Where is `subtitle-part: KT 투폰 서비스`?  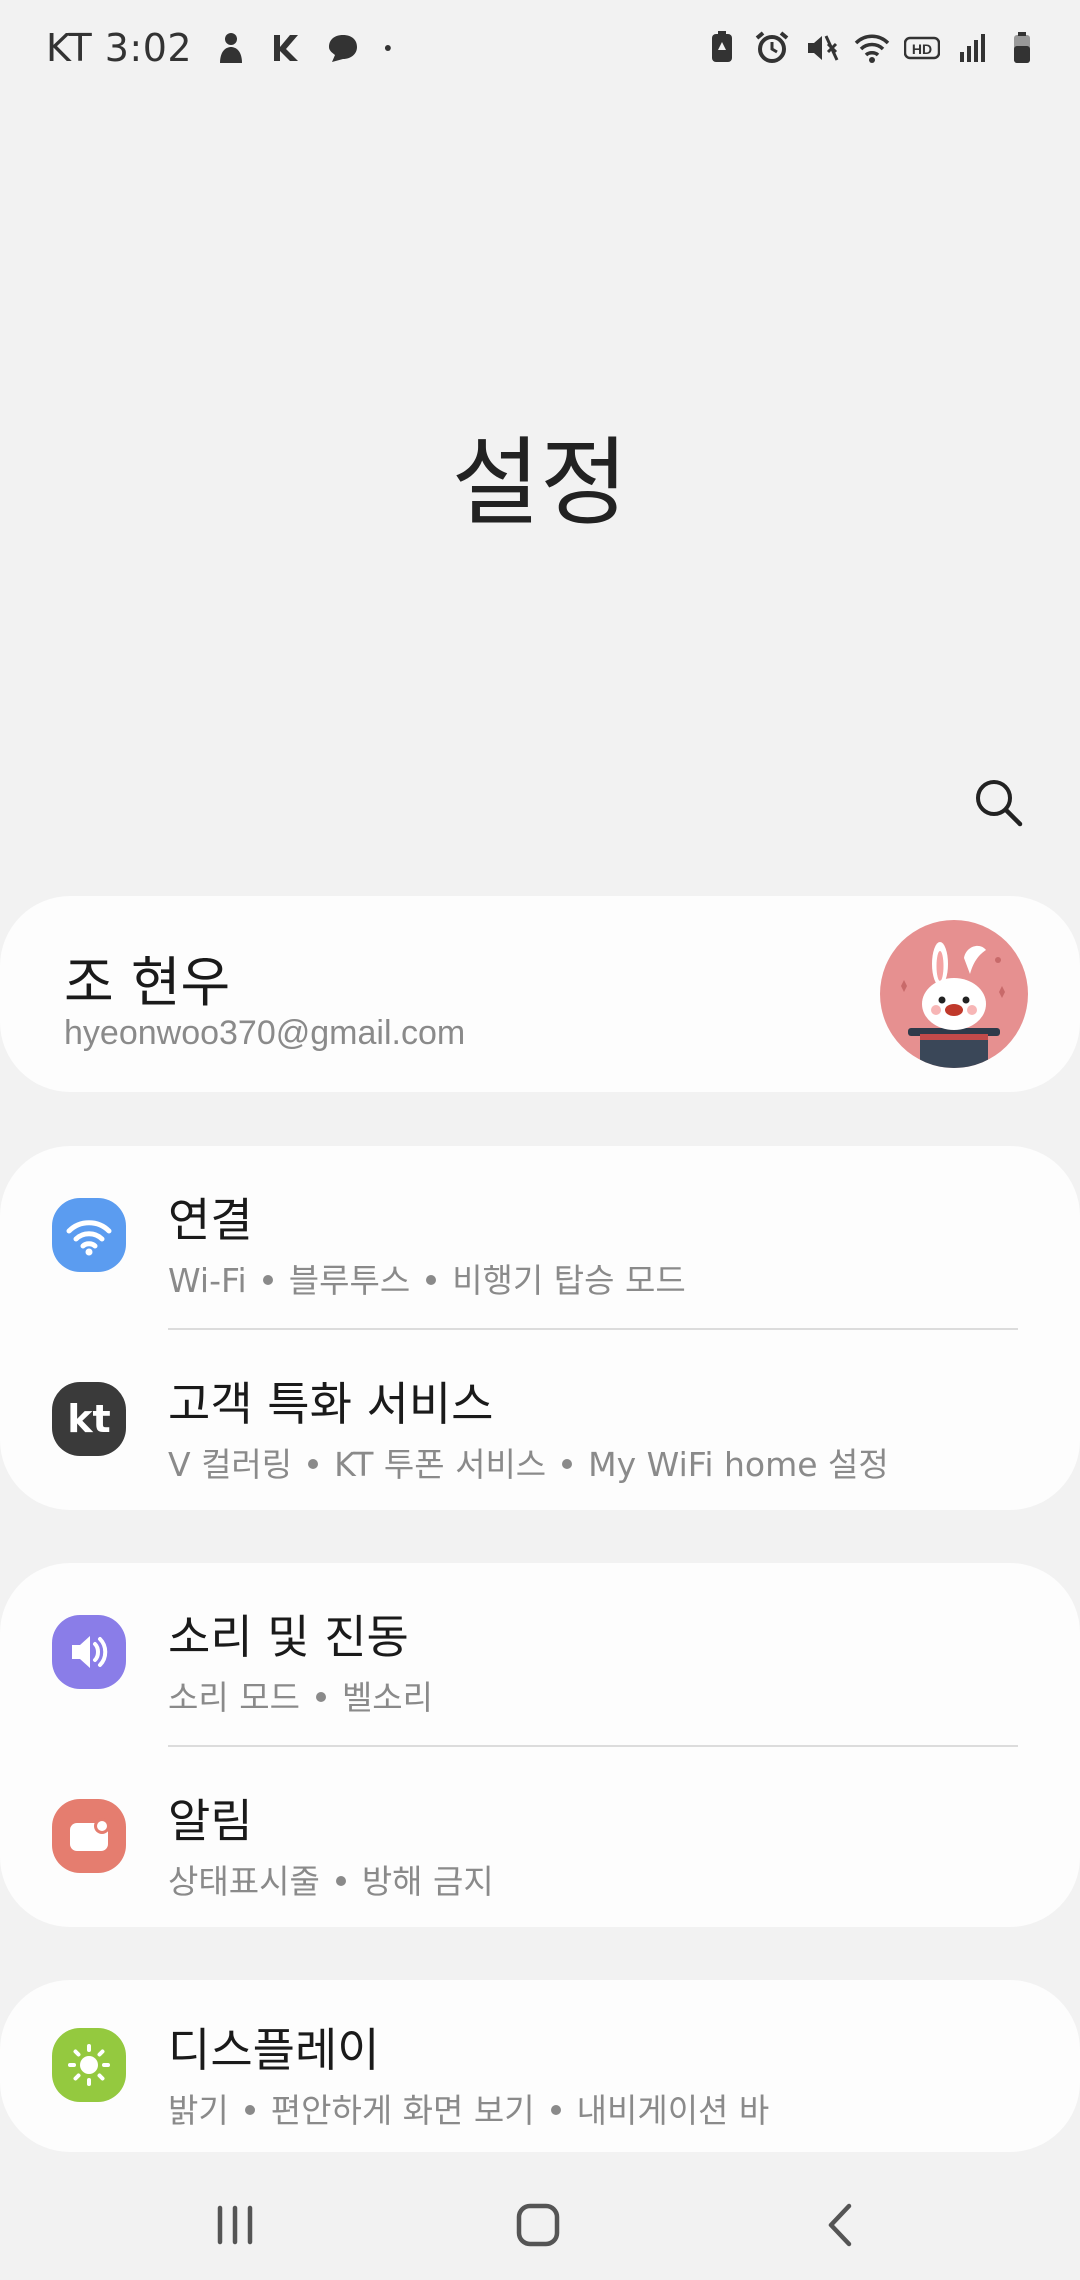 subtitle-part: KT 투폰 서비스 is located at coordinates (440, 1464).